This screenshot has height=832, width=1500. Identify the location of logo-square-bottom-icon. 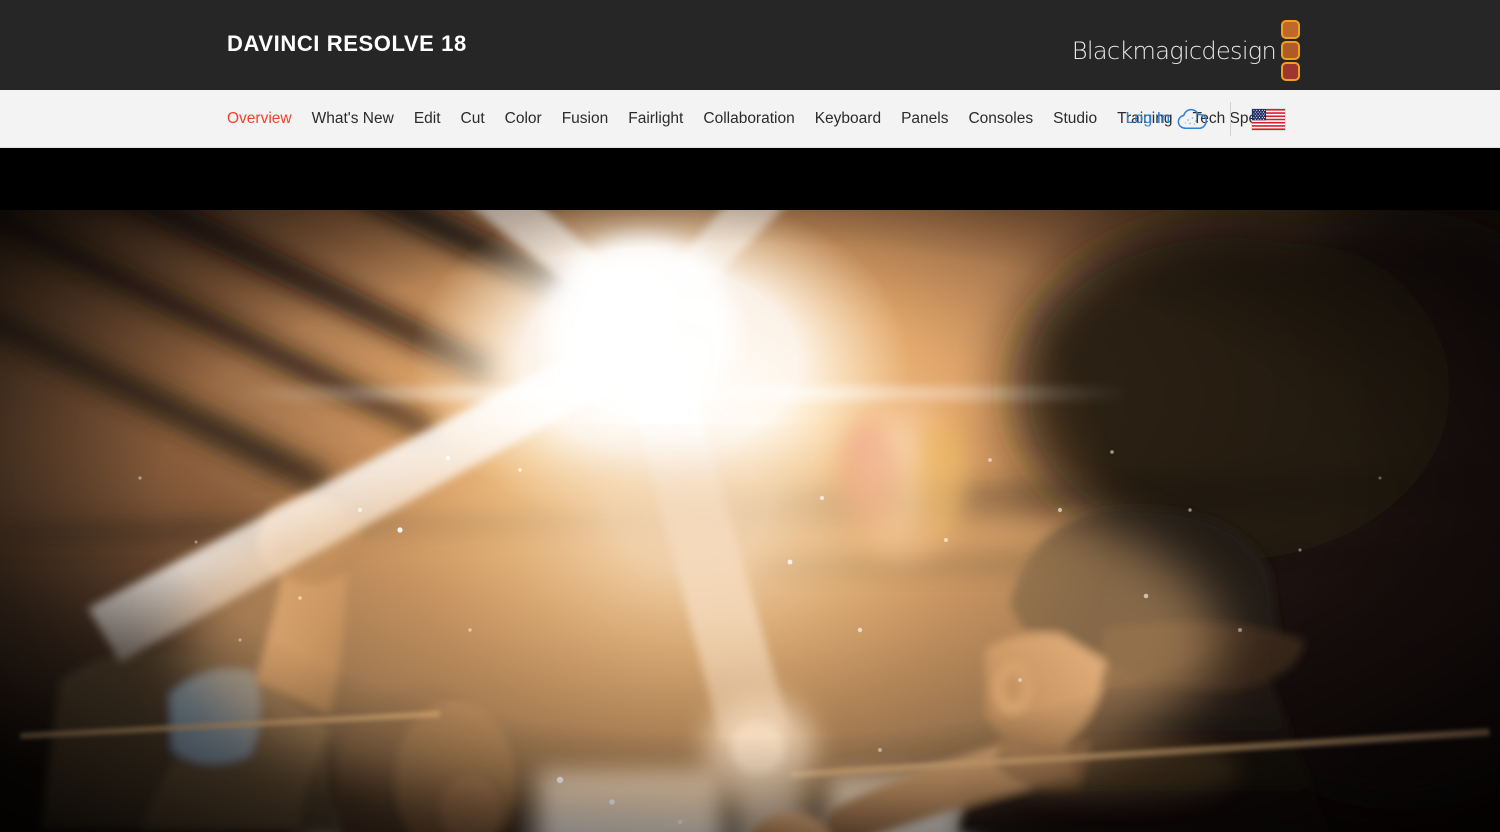
(1290, 71).